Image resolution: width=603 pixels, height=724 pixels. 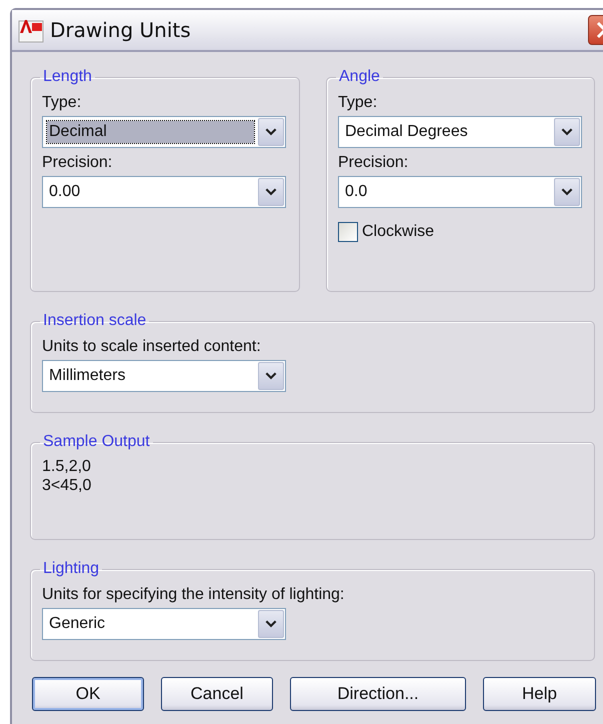 What do you see at coordinates (67, 466) in the screenshot?
I see `sample-output-line: 1.5,2,0` at bounding box center [67, 466].